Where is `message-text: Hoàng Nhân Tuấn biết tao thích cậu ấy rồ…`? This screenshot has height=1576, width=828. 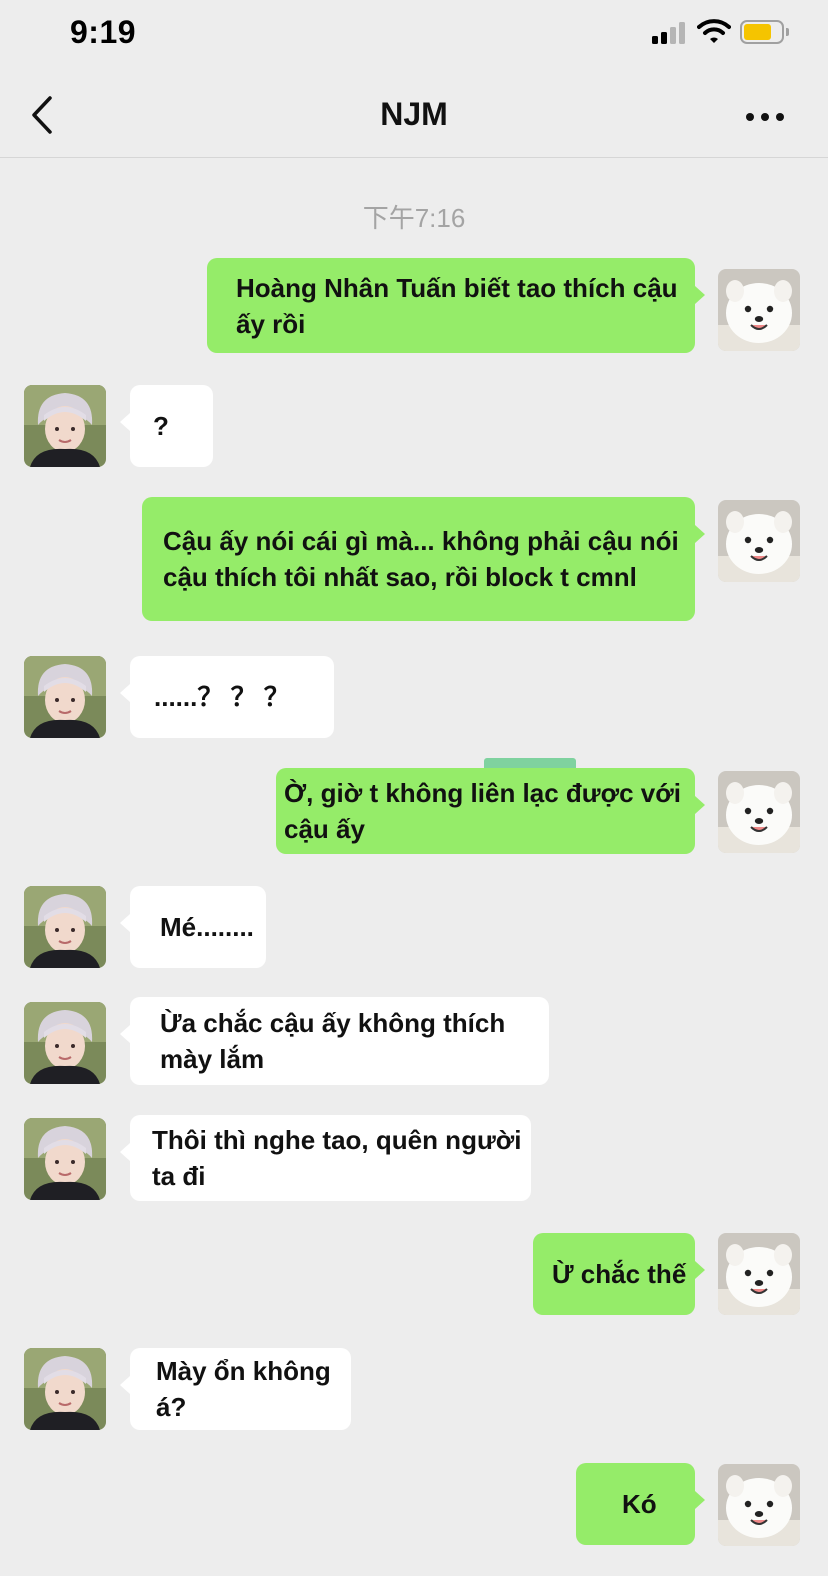 message-text: Hoàng Nhân Tuấn biết tao thích cậu ấy rồ… is located at coordinates (457, 305).